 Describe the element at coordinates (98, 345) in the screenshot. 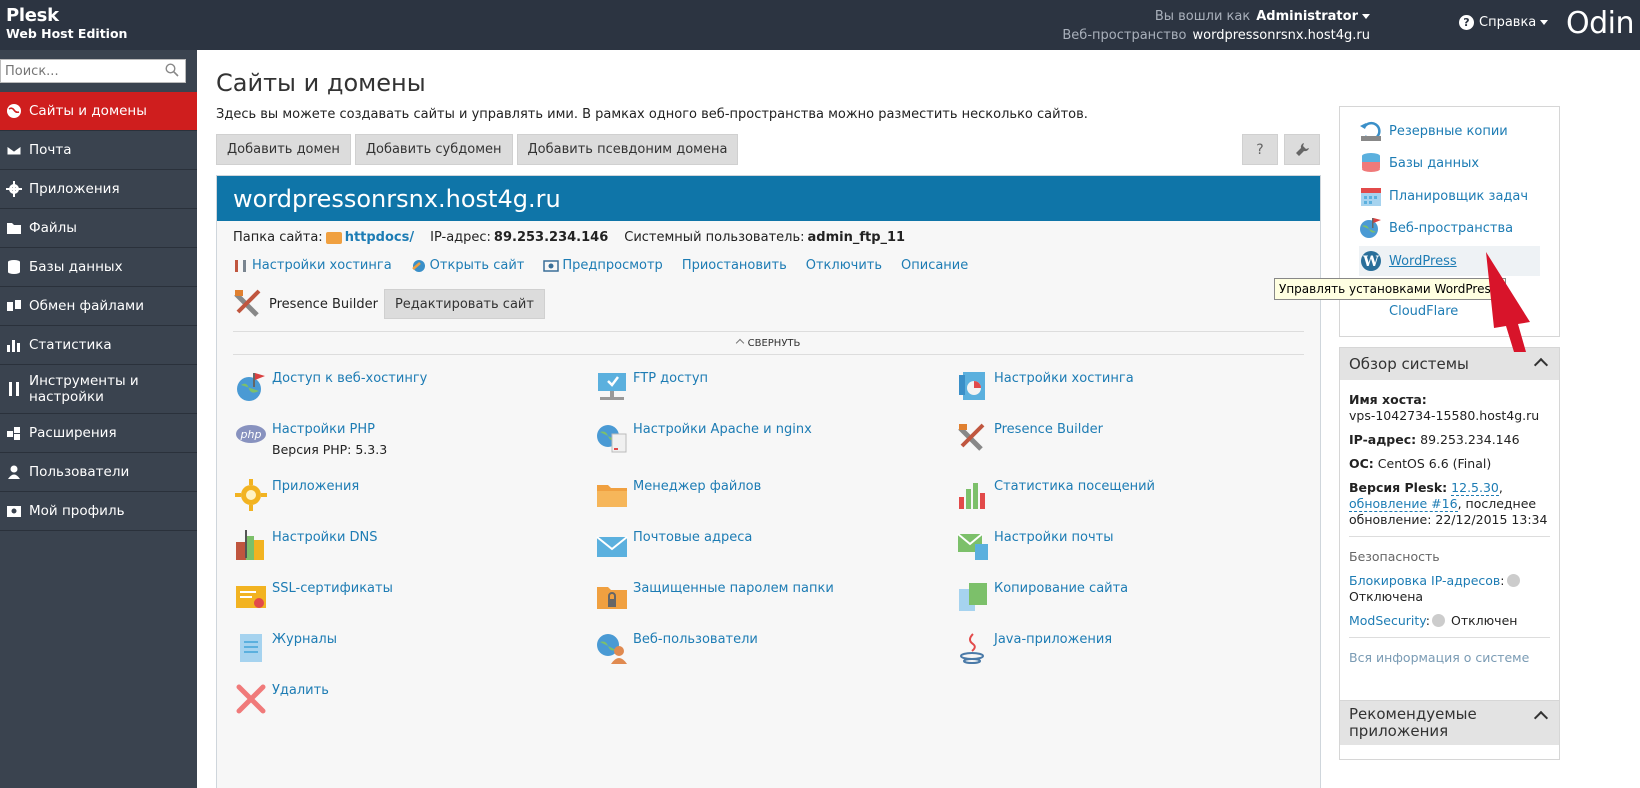

I see `sidebar-item-statistics: Статистика` at that location.